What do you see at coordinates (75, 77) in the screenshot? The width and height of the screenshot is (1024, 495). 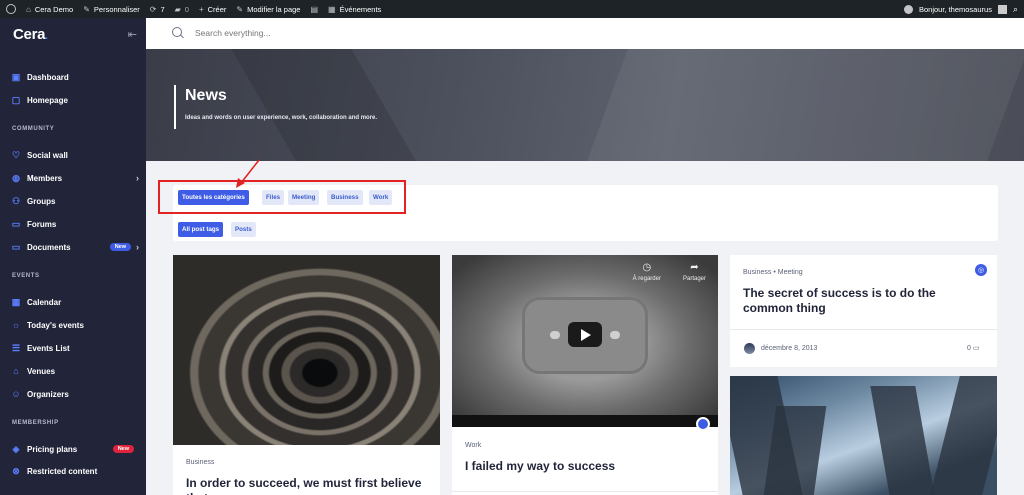 I see `sidebar-item-dashboard: ▣ Dashboard` at bounding box center [75, 77].